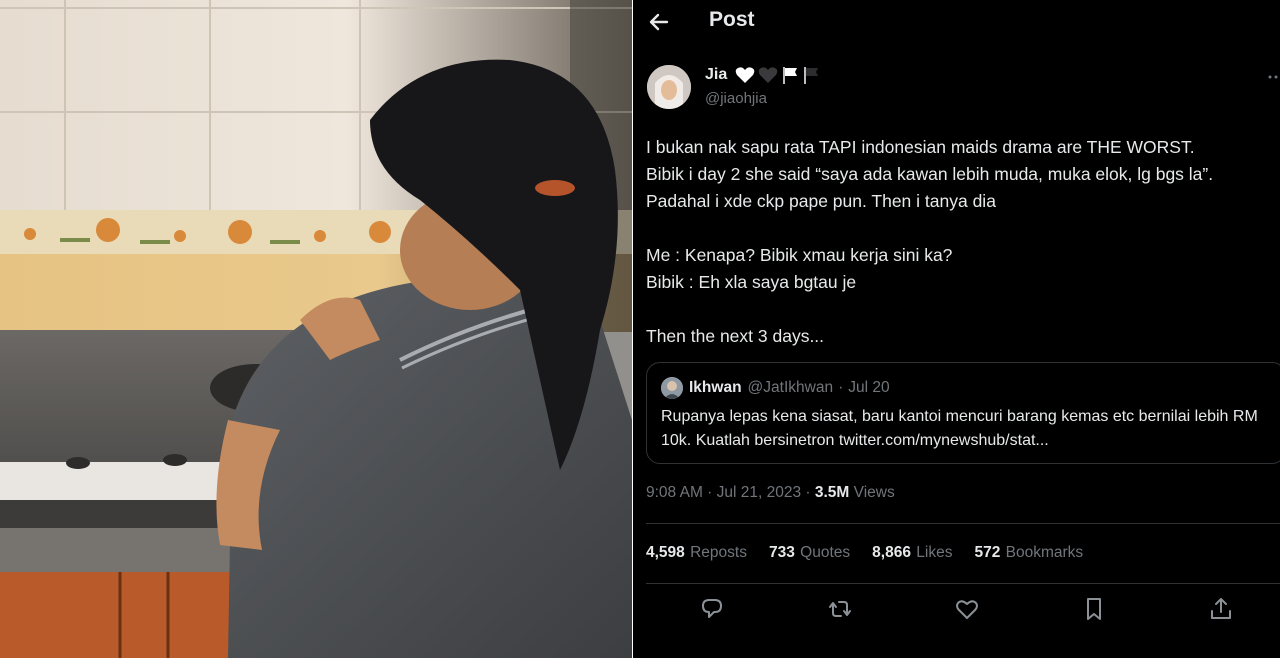 This screenshot has width=1280, height=672. I want to click on white-flag-emoji, so click(790, 75).